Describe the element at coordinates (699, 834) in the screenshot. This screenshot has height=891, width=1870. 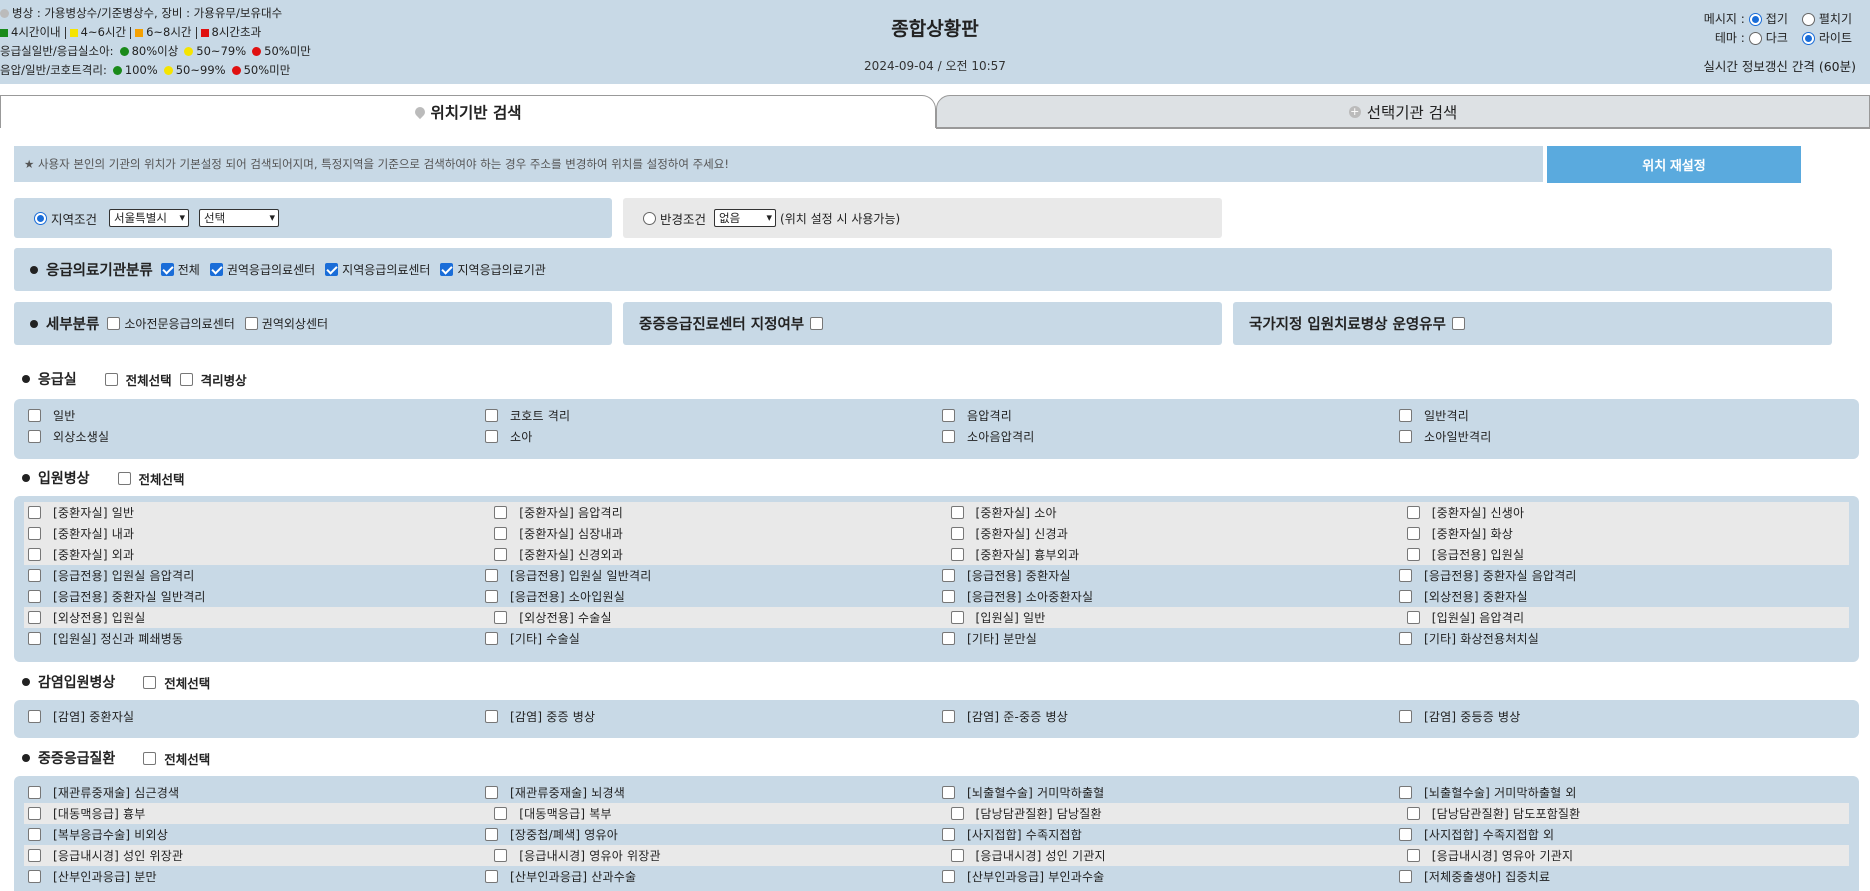
I see `option-item: [장중첩/폐색] 영유아` at that location.